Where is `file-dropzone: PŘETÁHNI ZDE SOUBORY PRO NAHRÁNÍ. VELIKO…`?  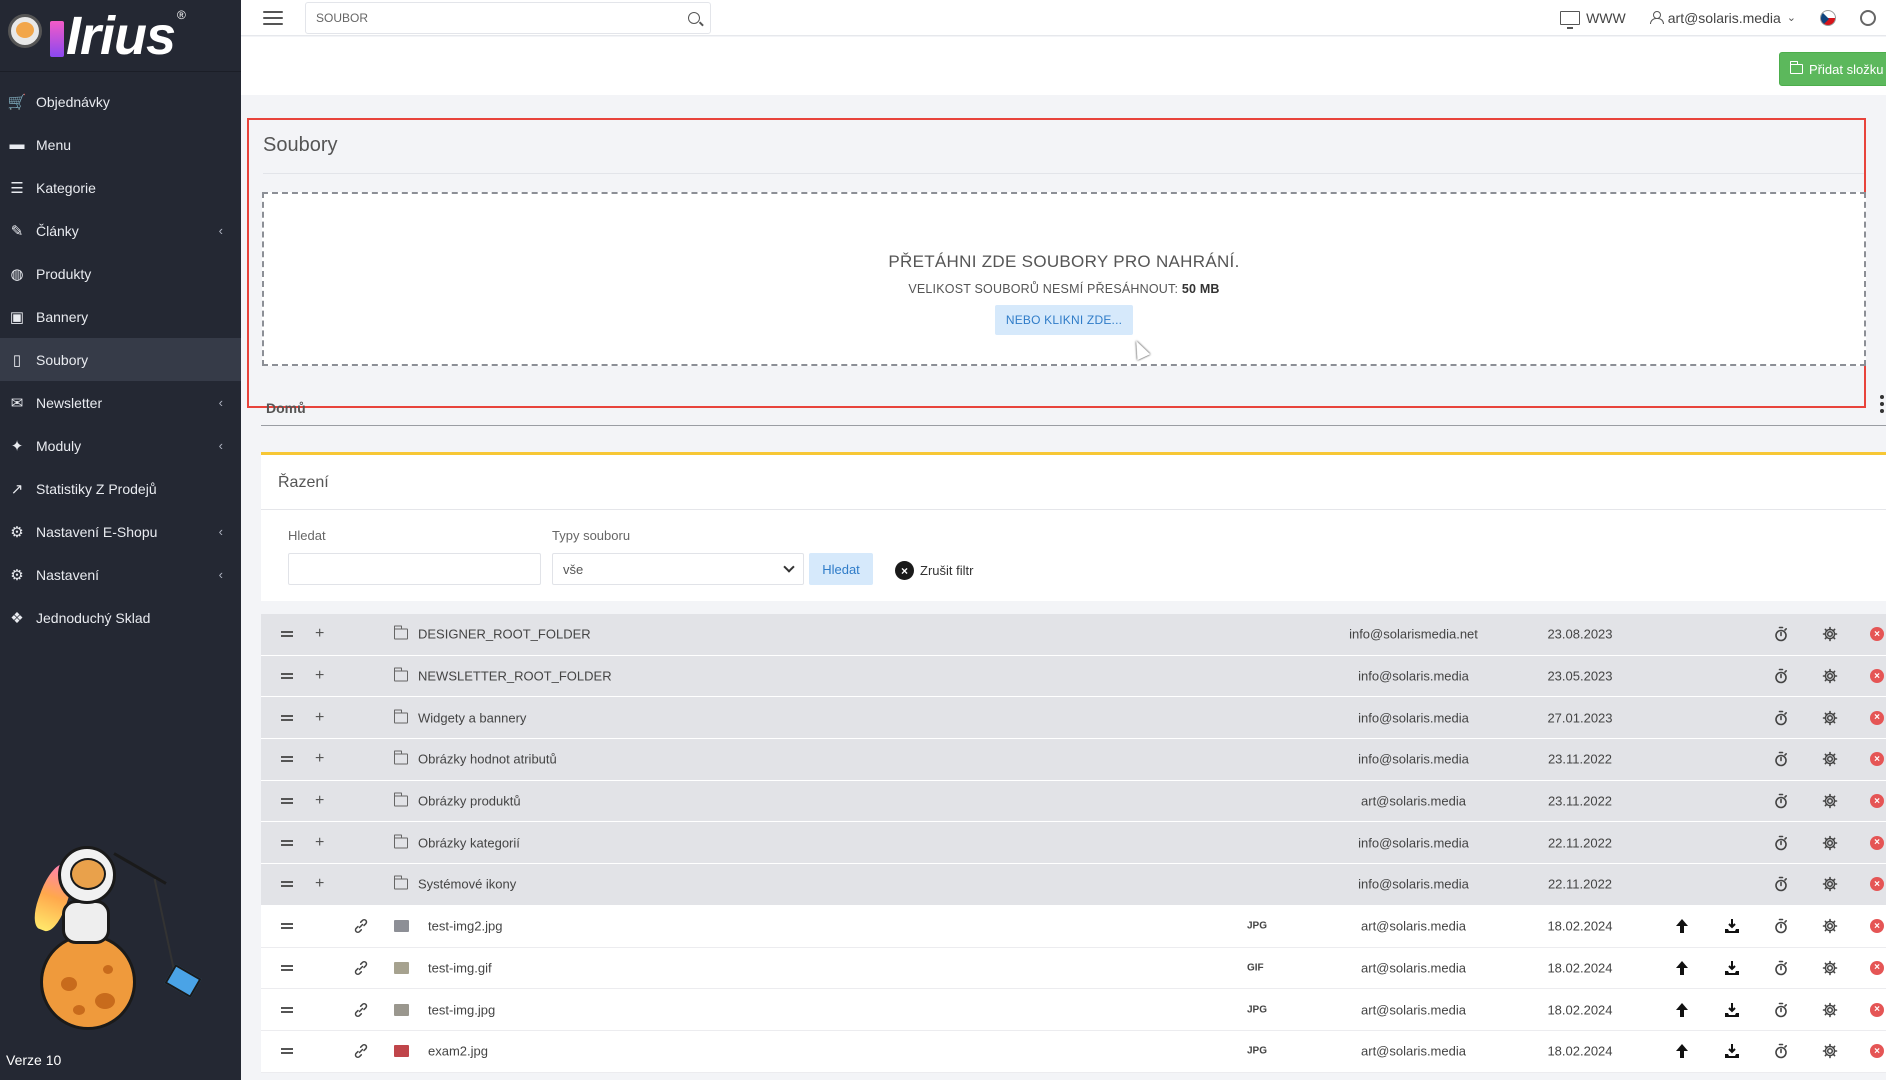
file-dropzone: PŘETÁHNI ZDE SOUBORY PRO NAHRÁNÍ. VELIKO… is located at coordinates (1064, 279).